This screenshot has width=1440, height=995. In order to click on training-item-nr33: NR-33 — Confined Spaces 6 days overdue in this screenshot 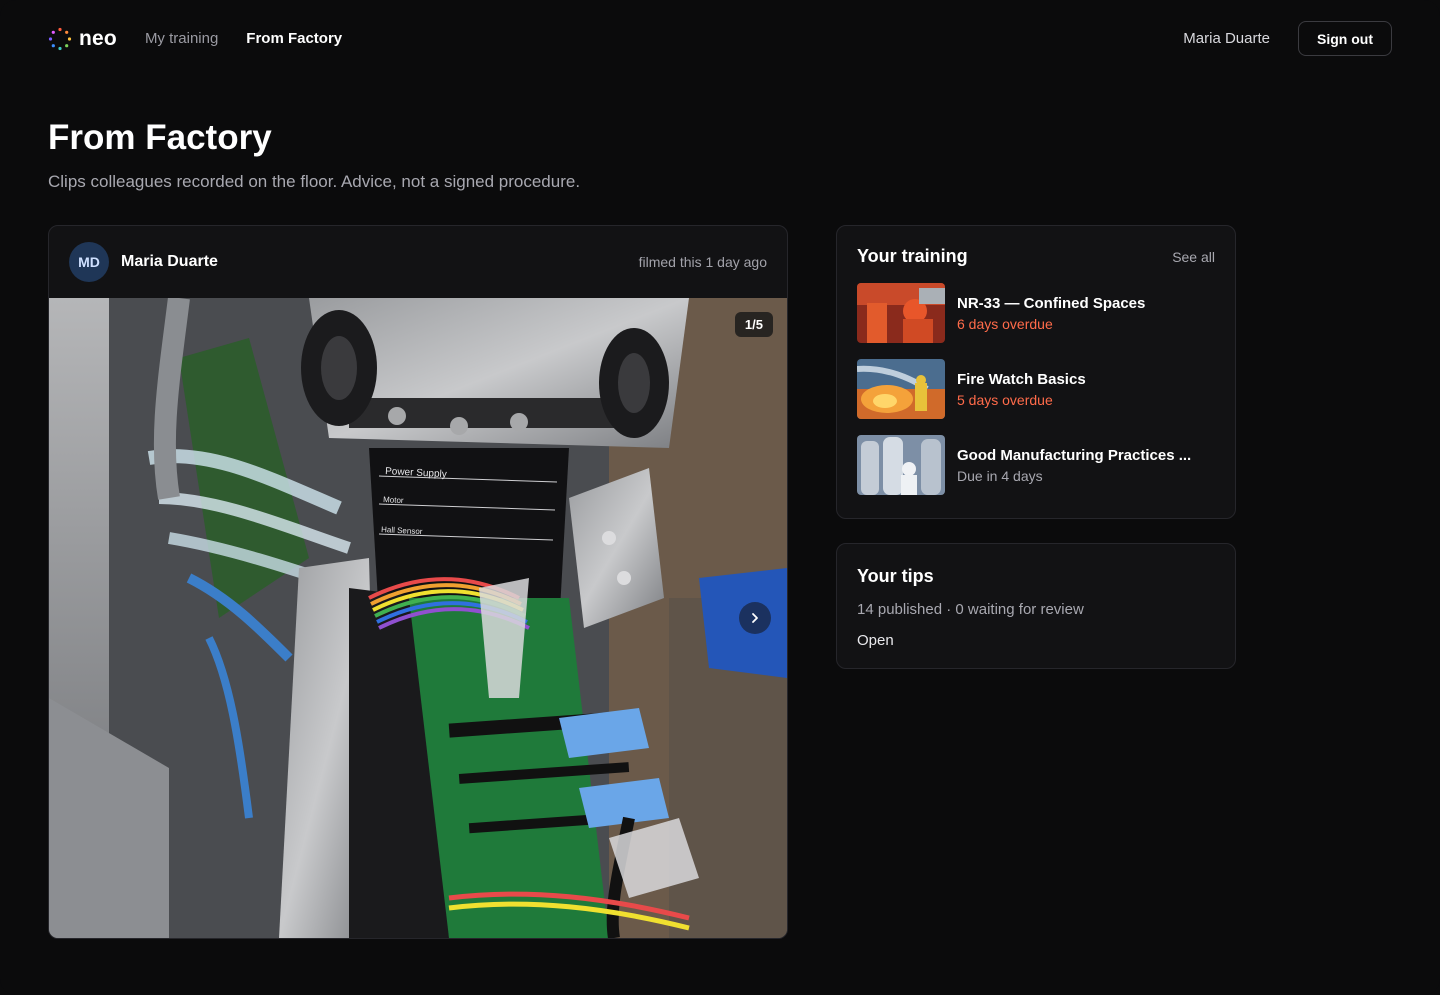, I will do `click(1036, 313)`.